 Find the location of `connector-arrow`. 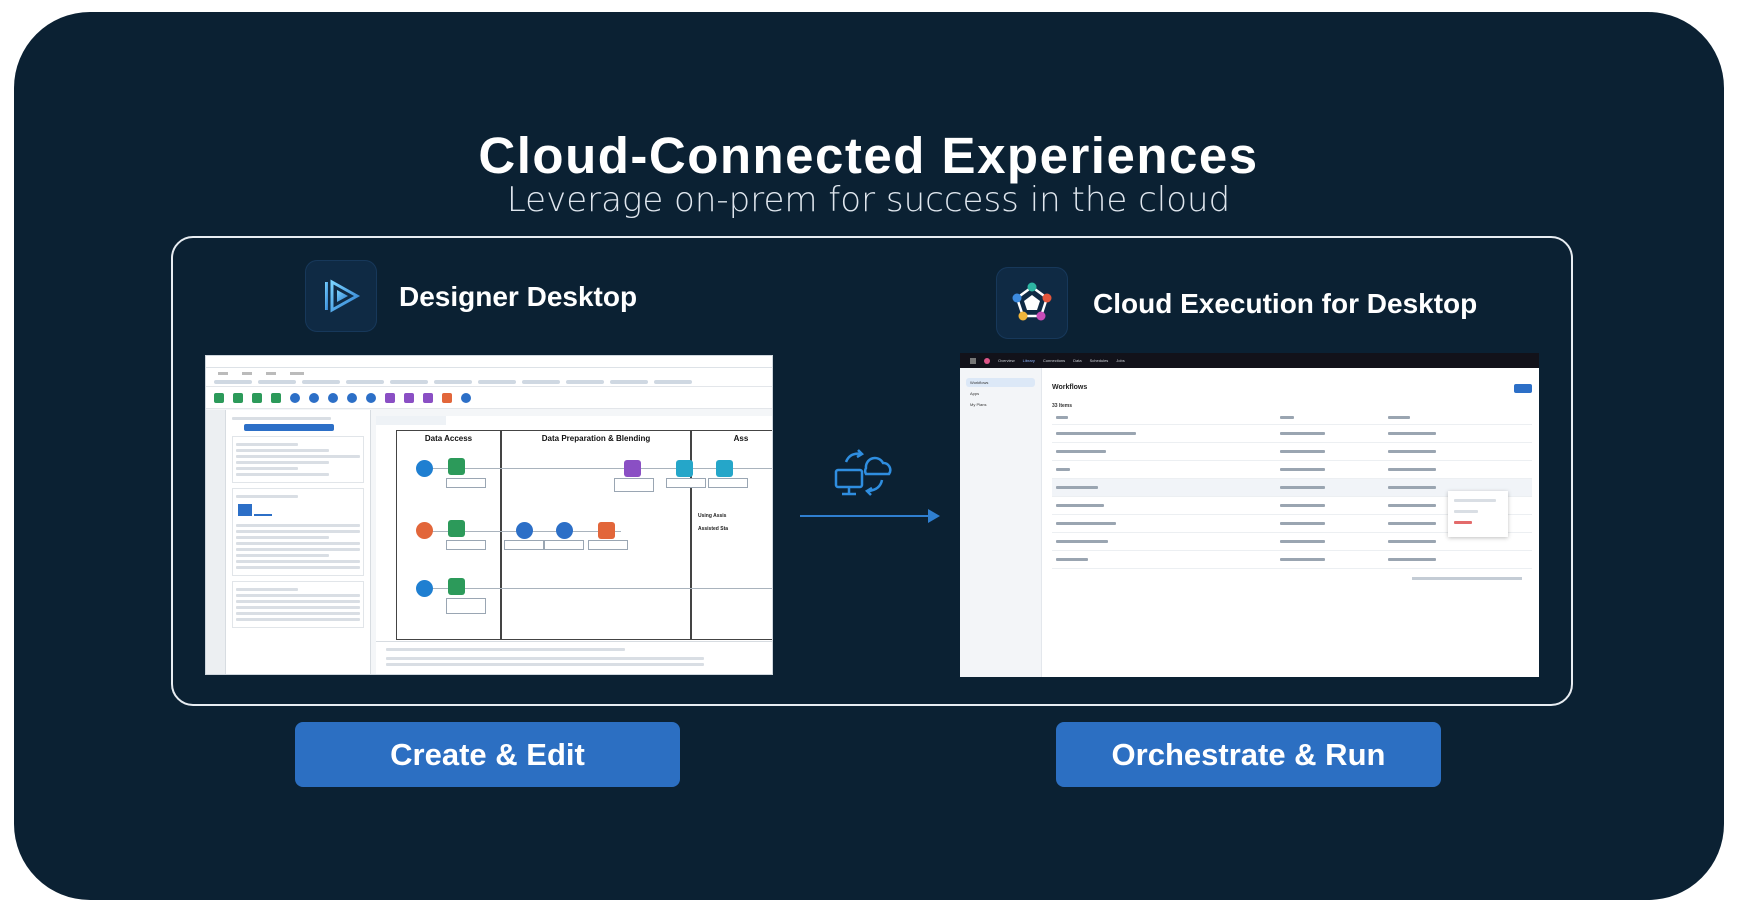

connector-arrow is located at coordinates (865, 516).